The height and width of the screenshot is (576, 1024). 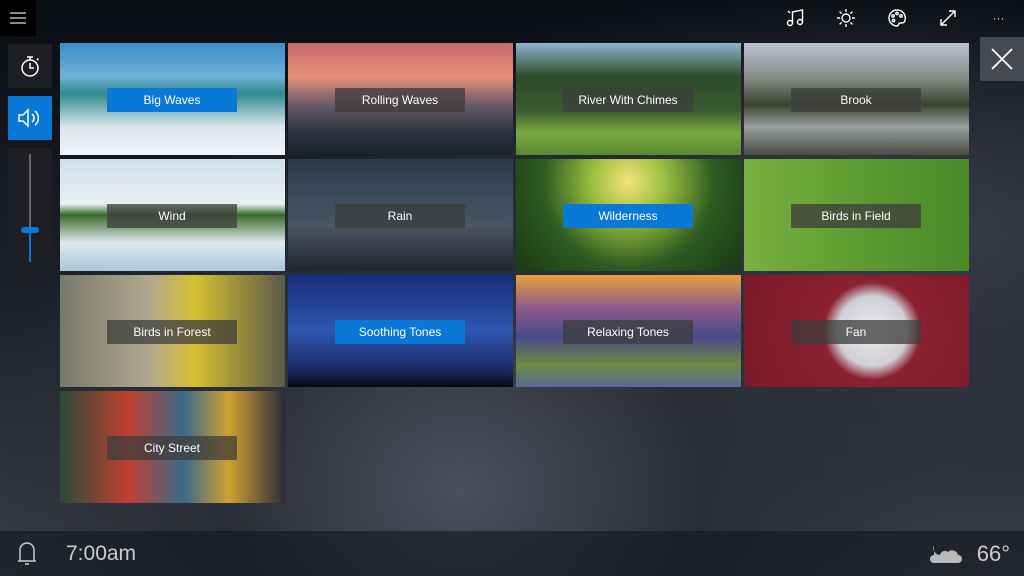 I want to click on sound-tile: Wind, so click(x=172, y=215).